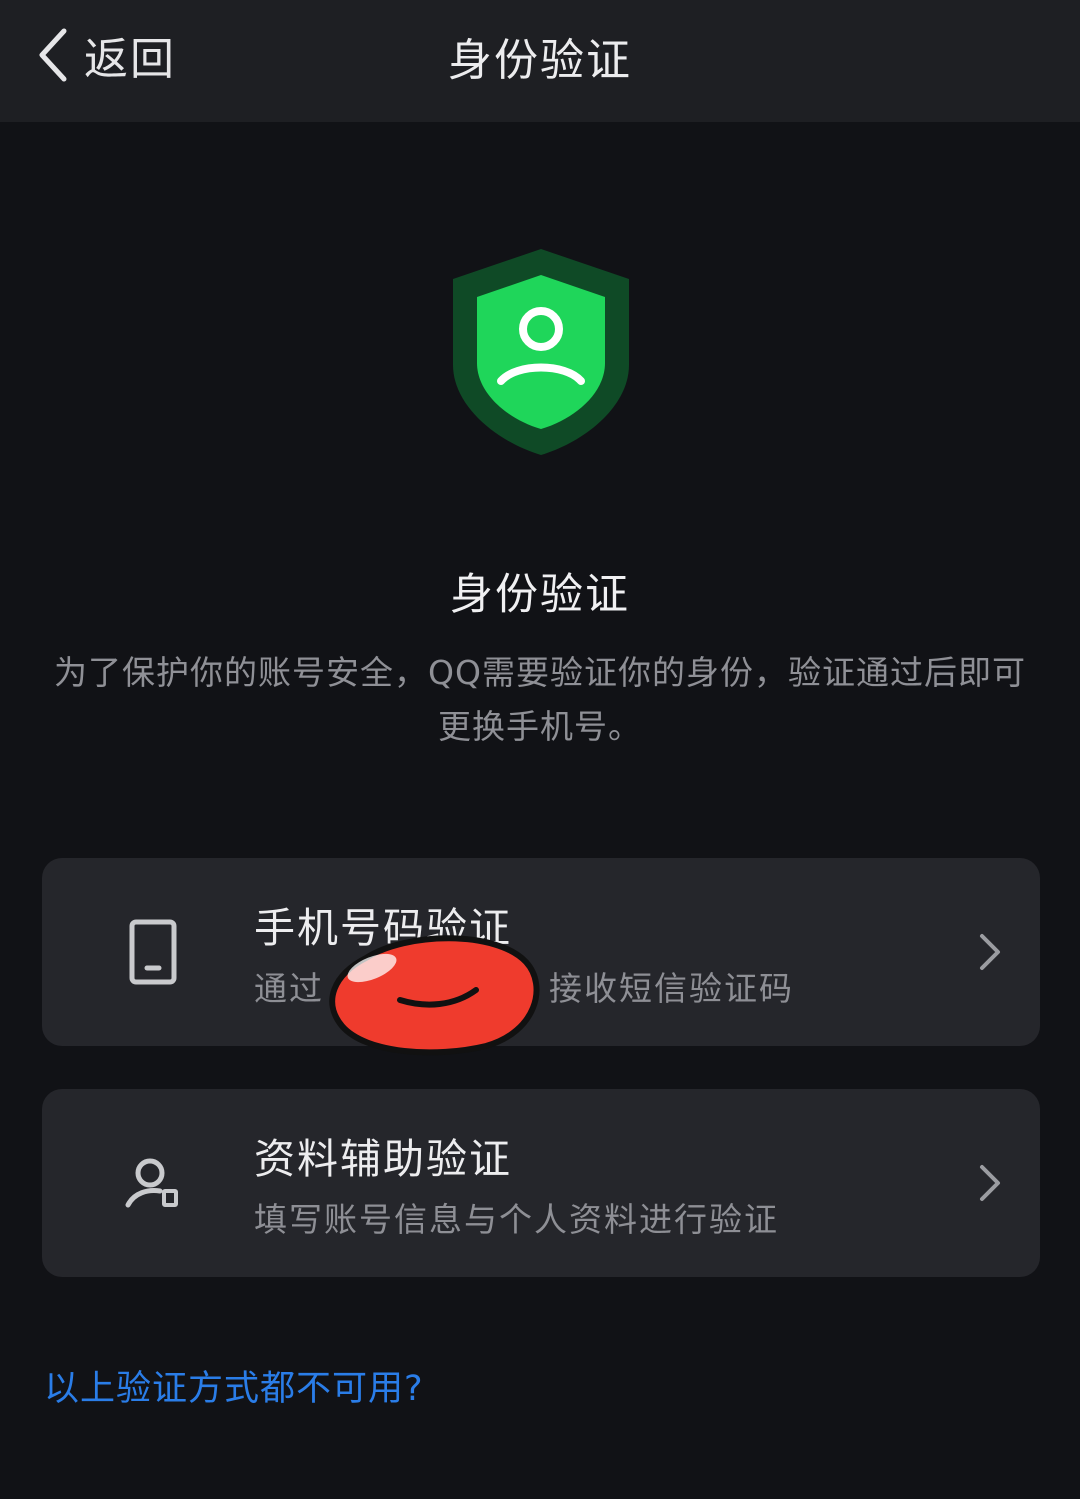  Describe the element at coordinates (434, 995) in the screenshot. I see `redaction-marker` at that location.